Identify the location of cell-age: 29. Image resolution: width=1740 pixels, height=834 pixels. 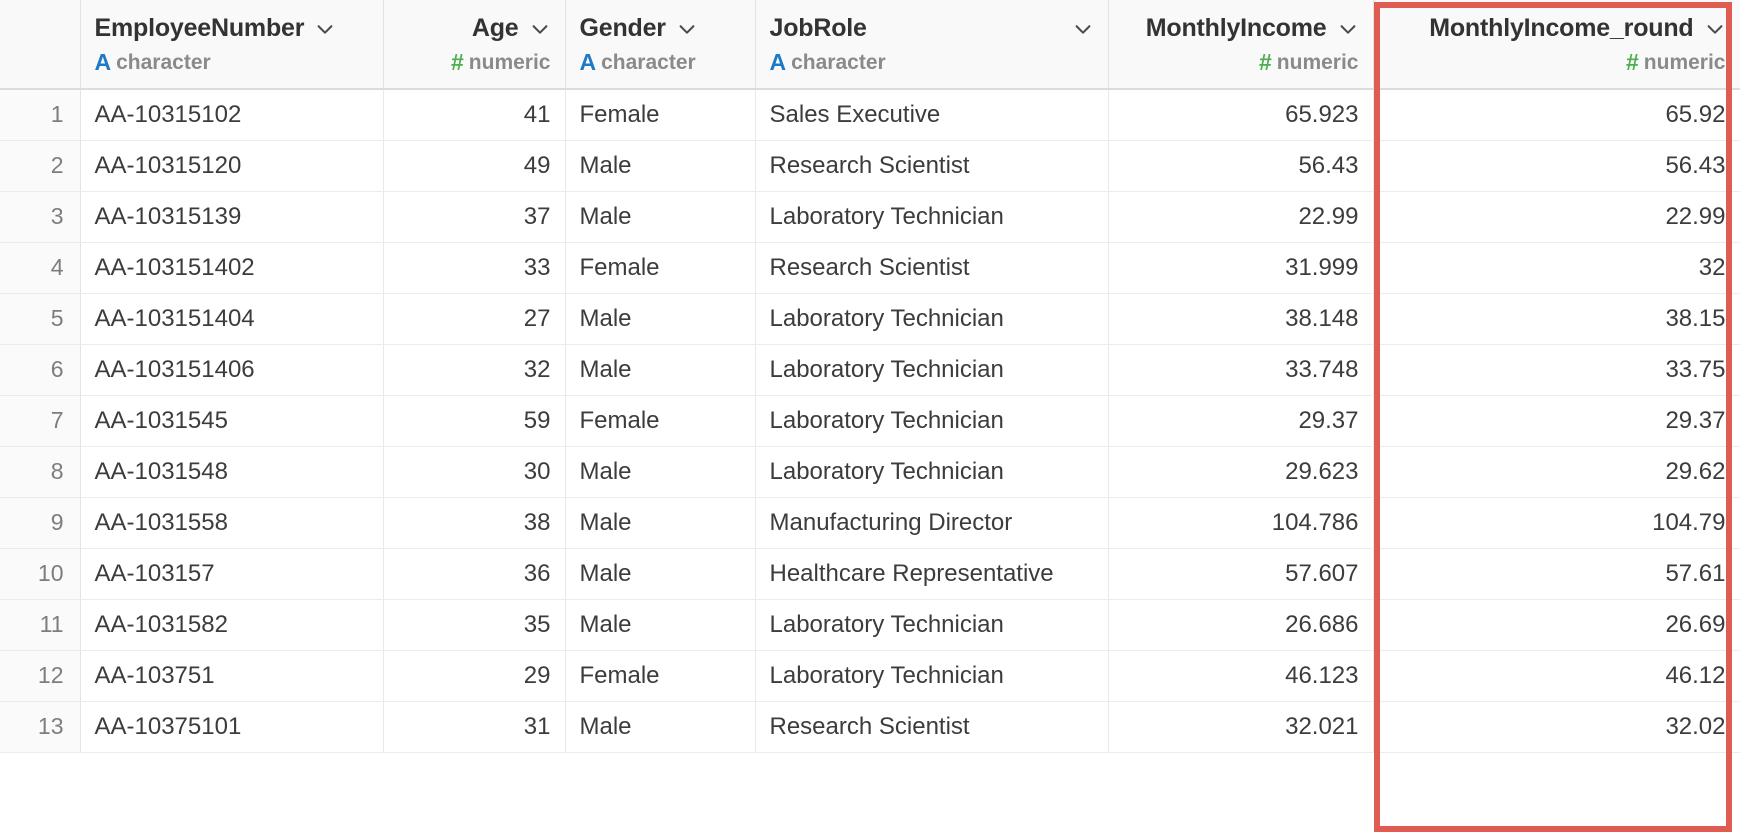
(474, 676).